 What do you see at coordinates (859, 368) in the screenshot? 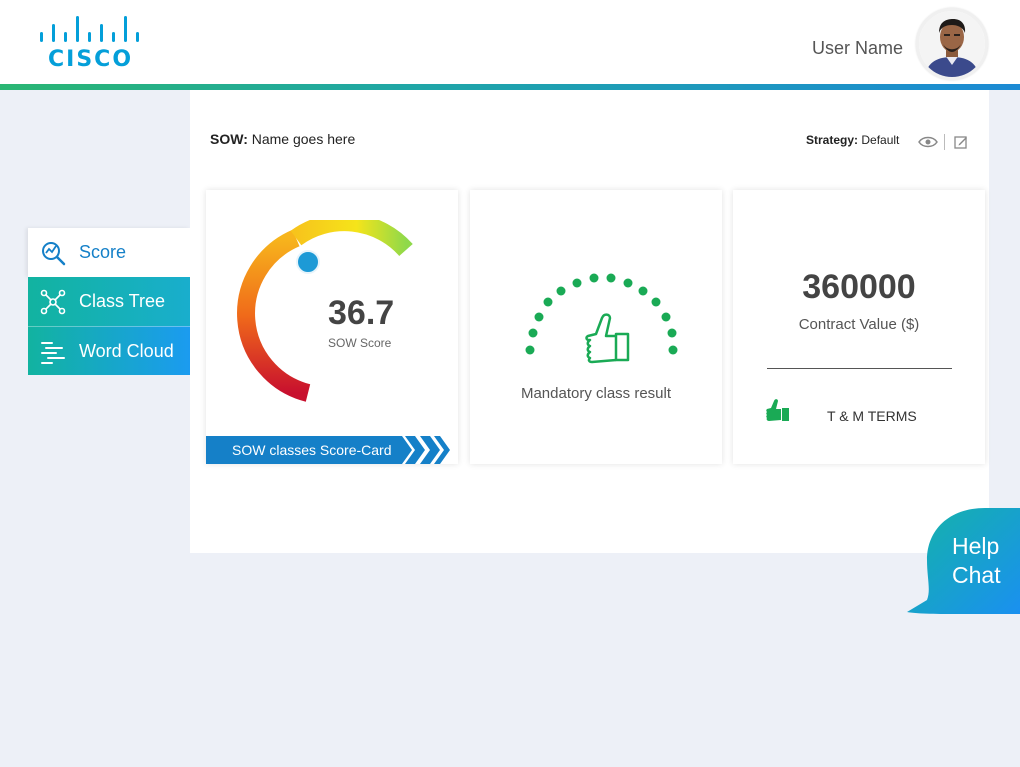
I see `contract-divider` at bounding box center [859, 368].